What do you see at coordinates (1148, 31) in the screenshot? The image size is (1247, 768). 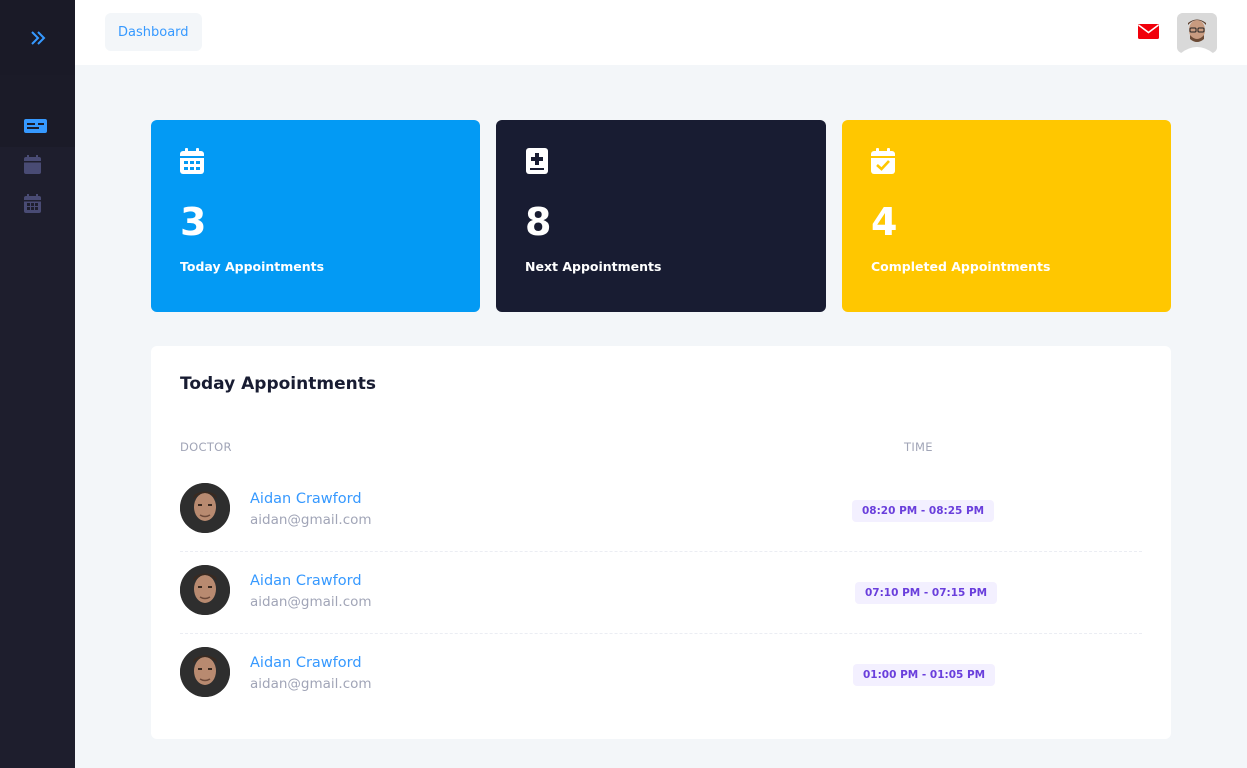 I see `envelope-icon` at bounding box center [1148, 31].